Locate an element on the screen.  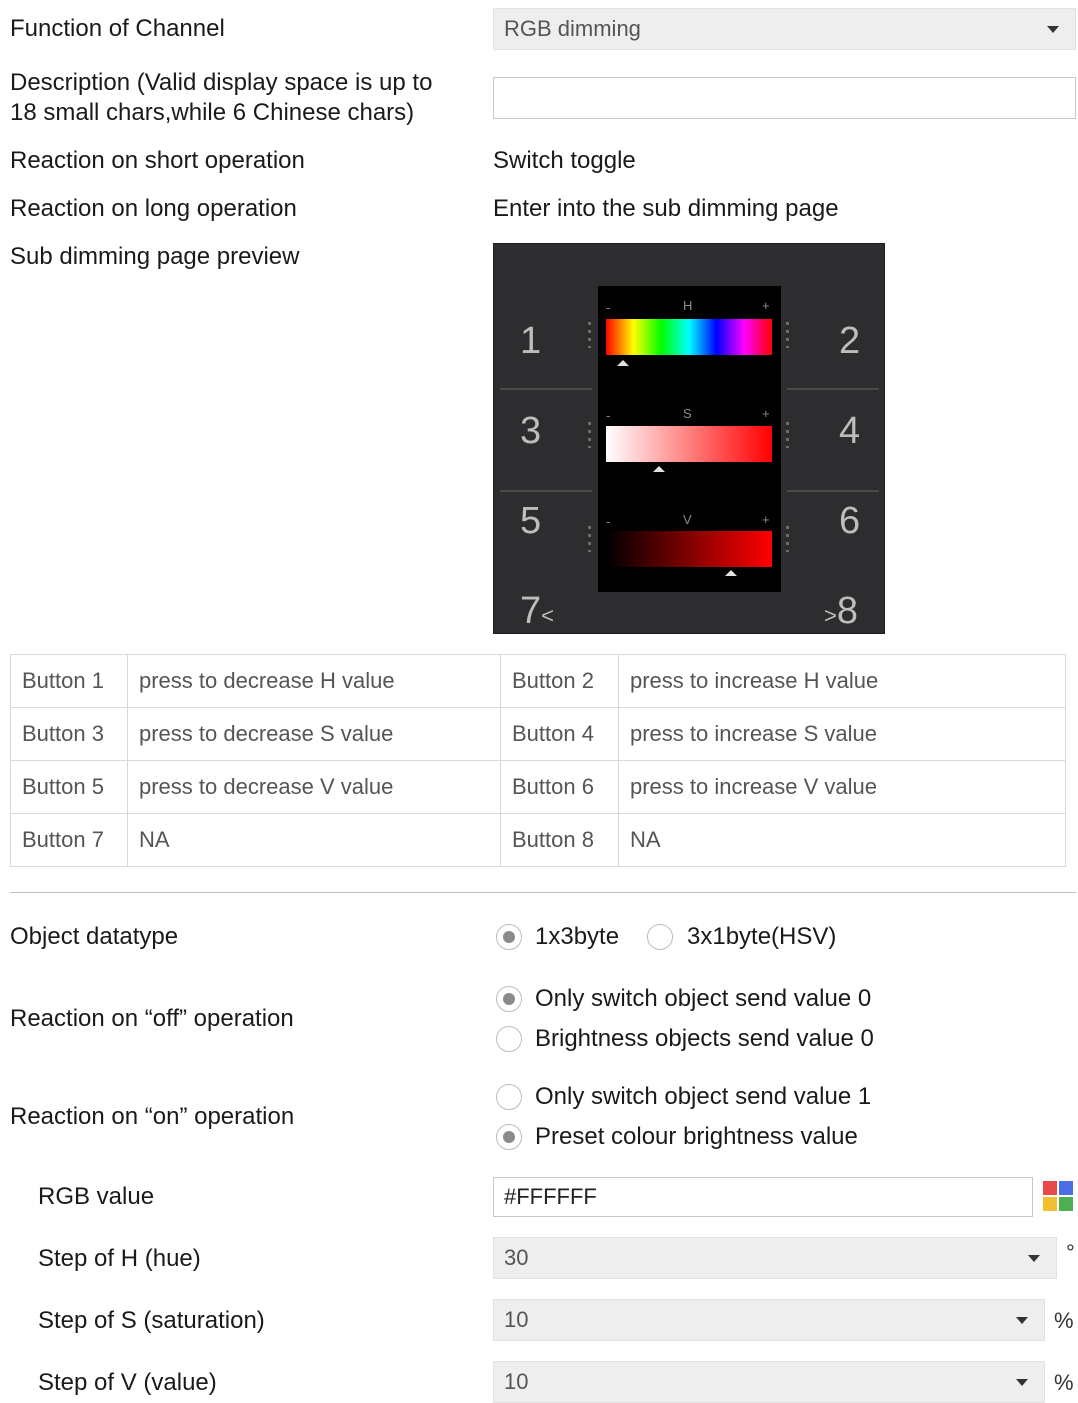
step-v-unit: % is located at coordinates (1064, 1382).